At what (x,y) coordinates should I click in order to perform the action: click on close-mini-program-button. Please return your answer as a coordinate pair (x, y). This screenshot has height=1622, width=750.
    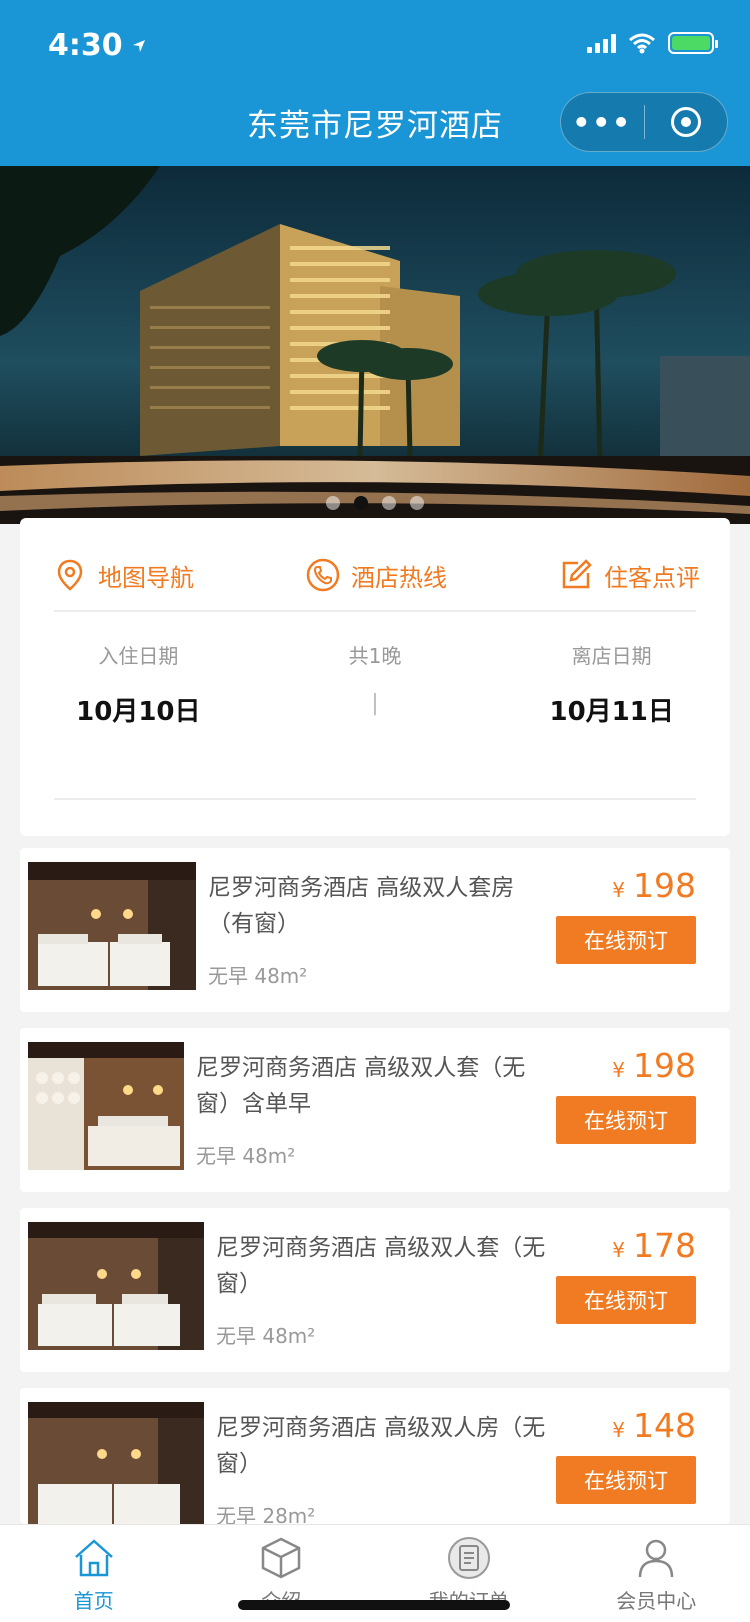
    Looking at the image, I should click on (686, 122).